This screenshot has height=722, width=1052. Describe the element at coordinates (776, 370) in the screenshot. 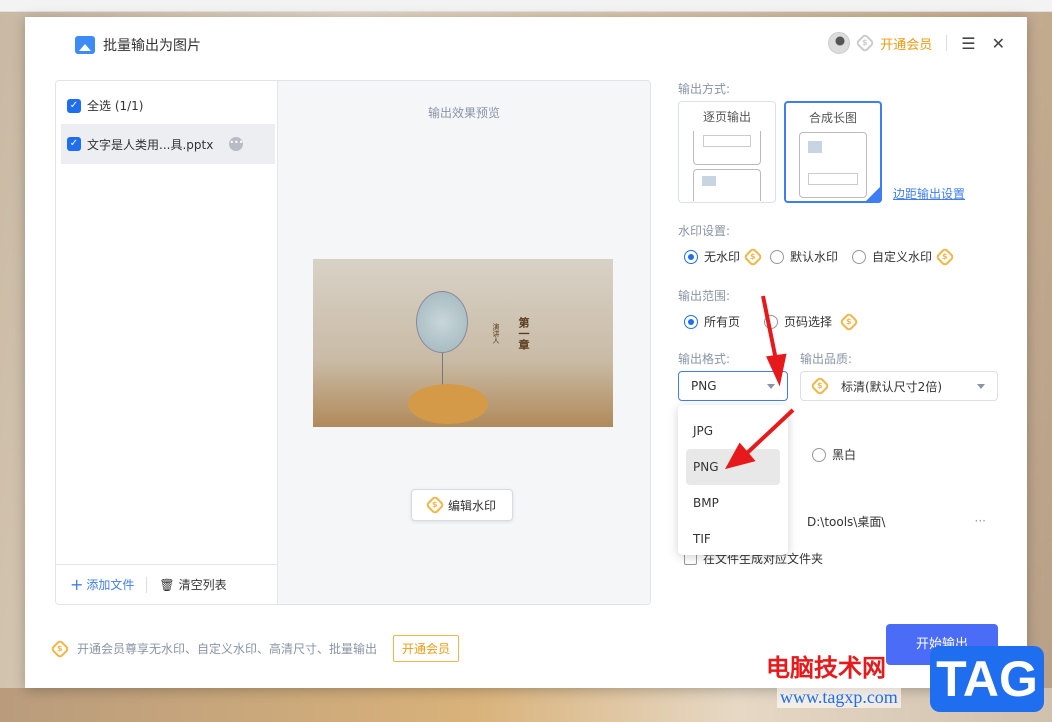

I see `arrow-head` at that location.